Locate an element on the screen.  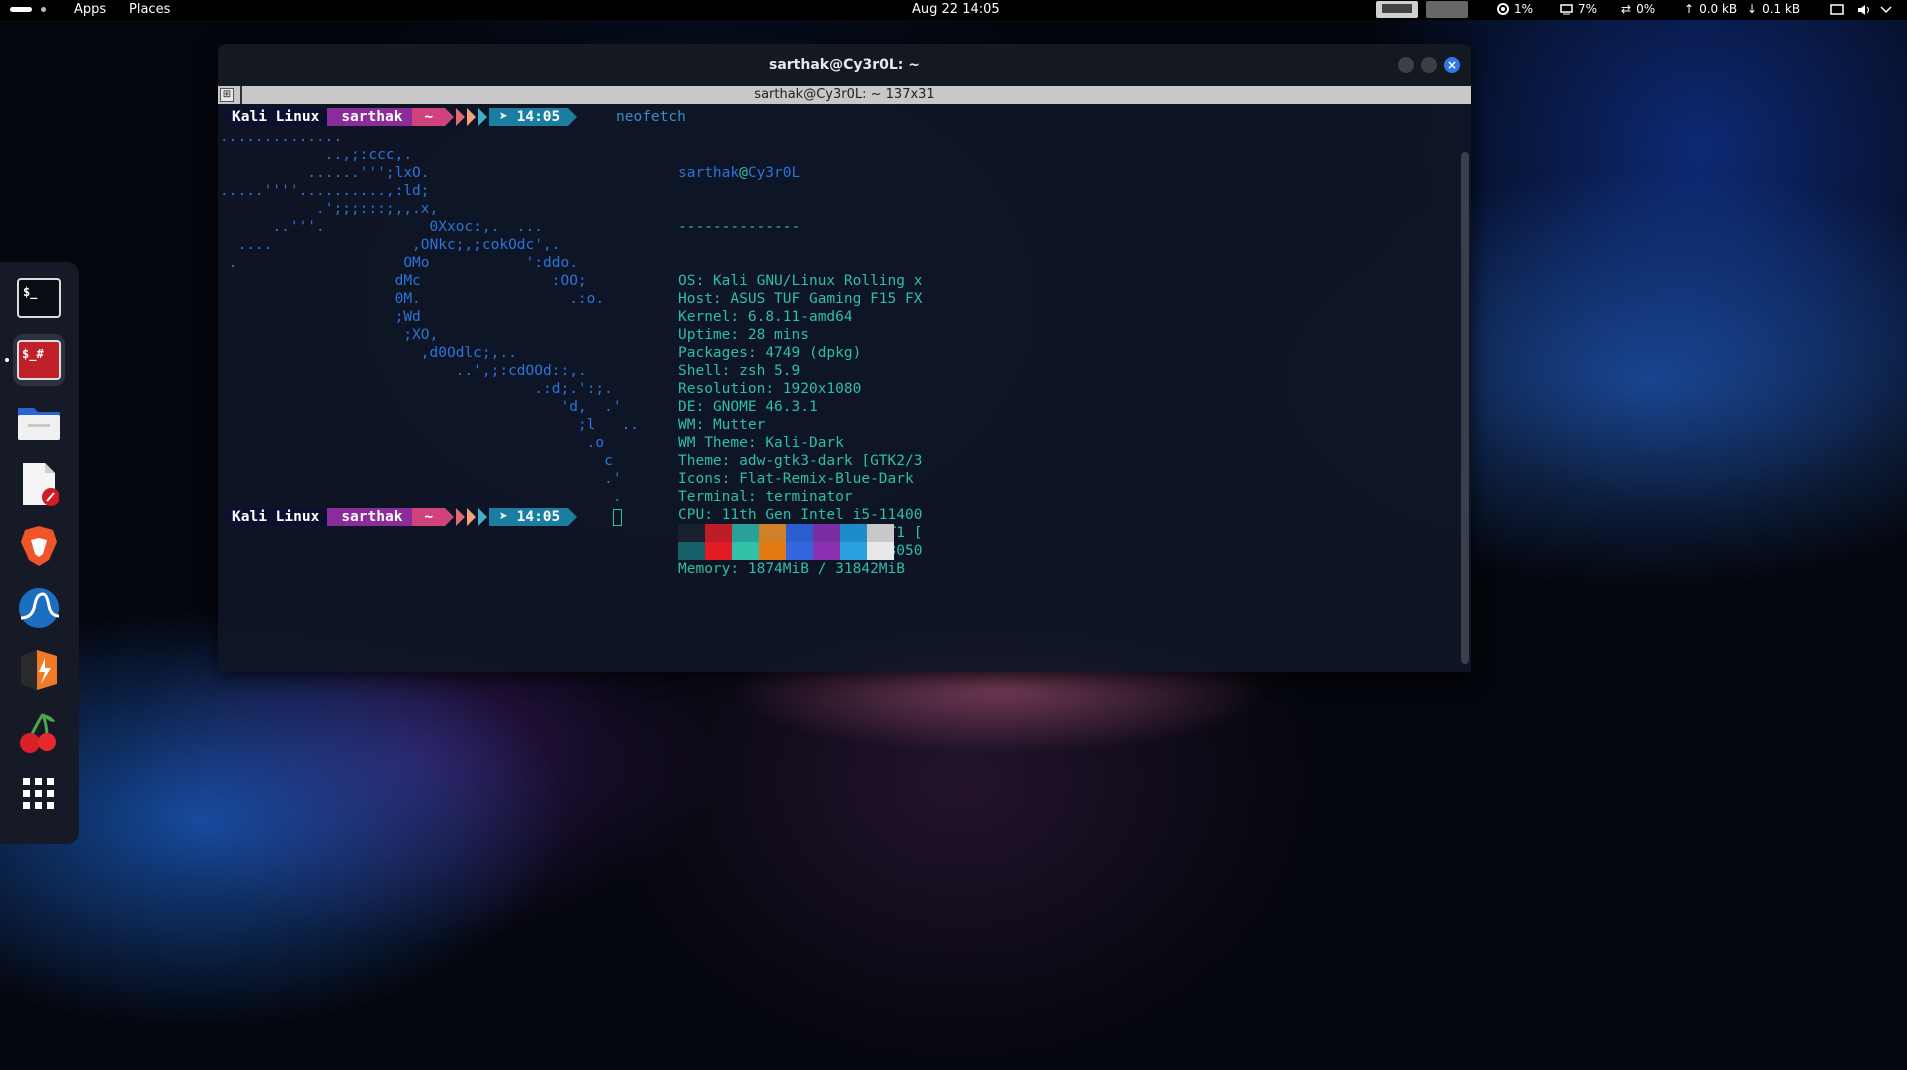
info-value: Flat-Remix-Blue-Dark is located at coordinates (826, 479).